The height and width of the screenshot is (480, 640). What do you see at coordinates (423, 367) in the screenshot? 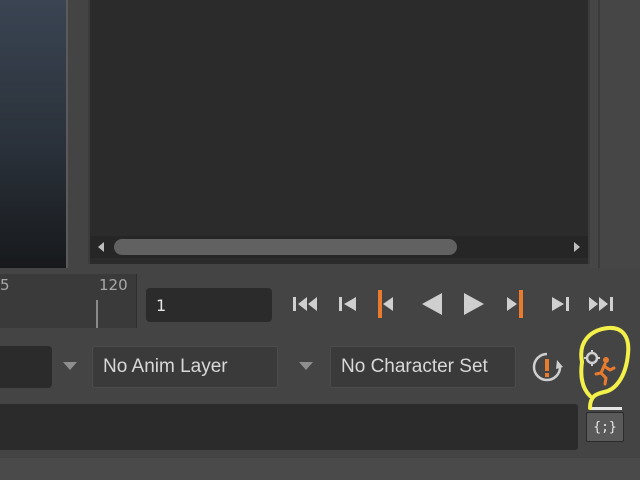
I see `character-set-combo: No Character Set` at bounding box center [423, 367].